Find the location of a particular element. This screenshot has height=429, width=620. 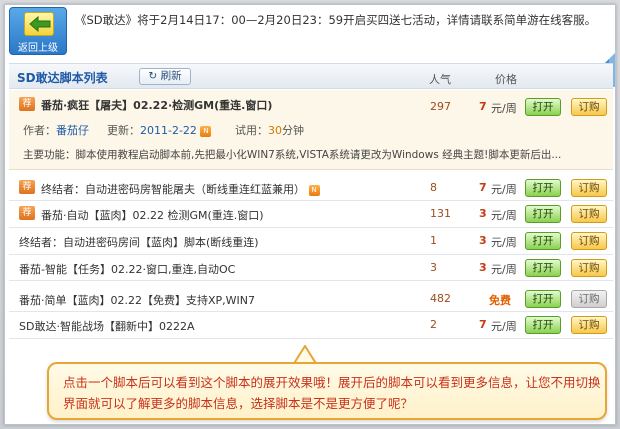

refresh-button: ↻ 刷新 is located at coordinates (165, 76).